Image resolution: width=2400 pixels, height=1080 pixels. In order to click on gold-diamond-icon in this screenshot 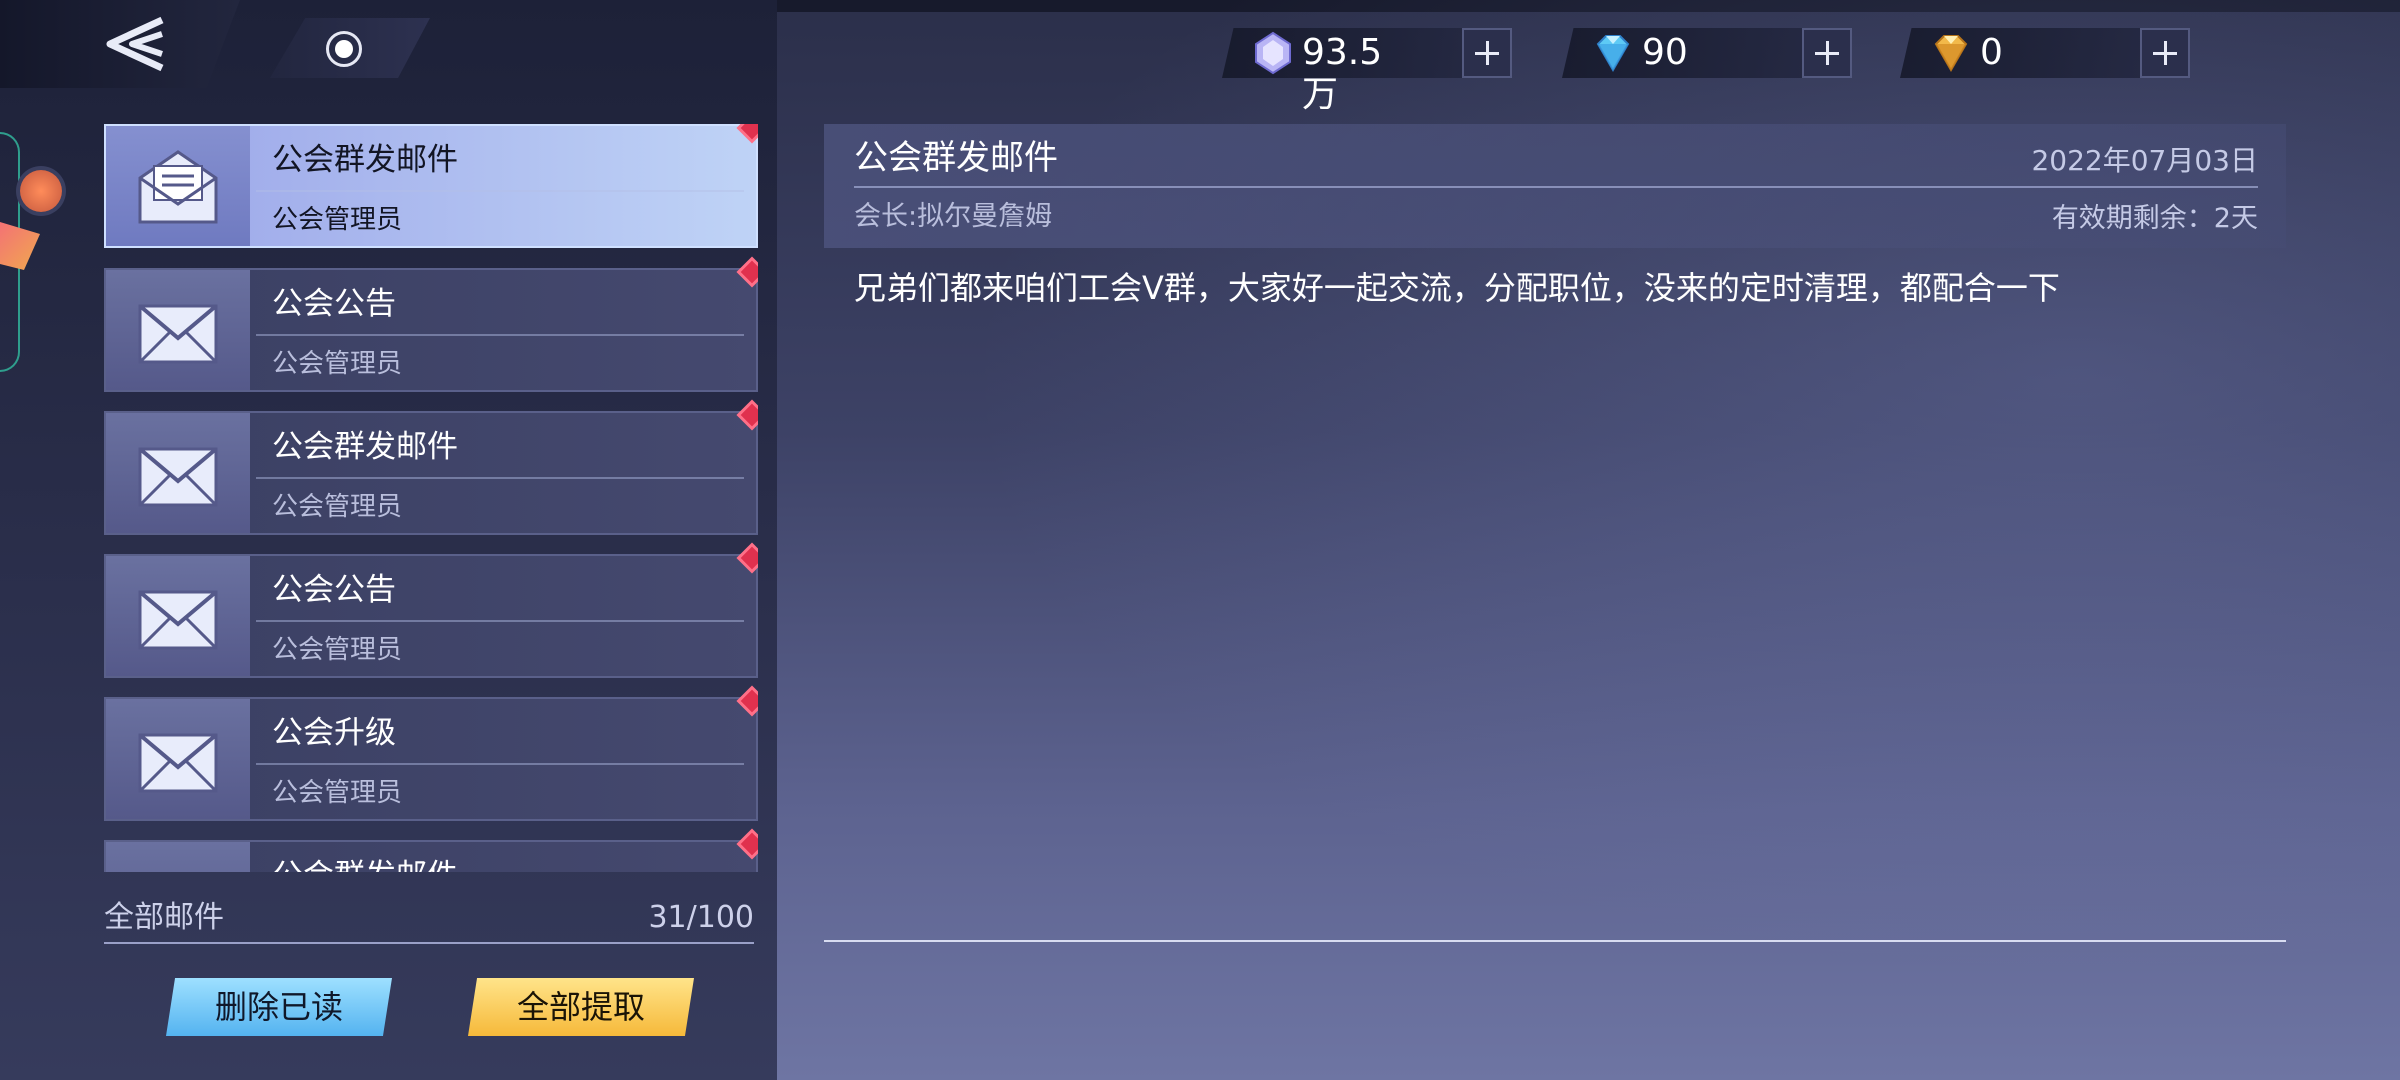, I will do `click(1951, 54)`.